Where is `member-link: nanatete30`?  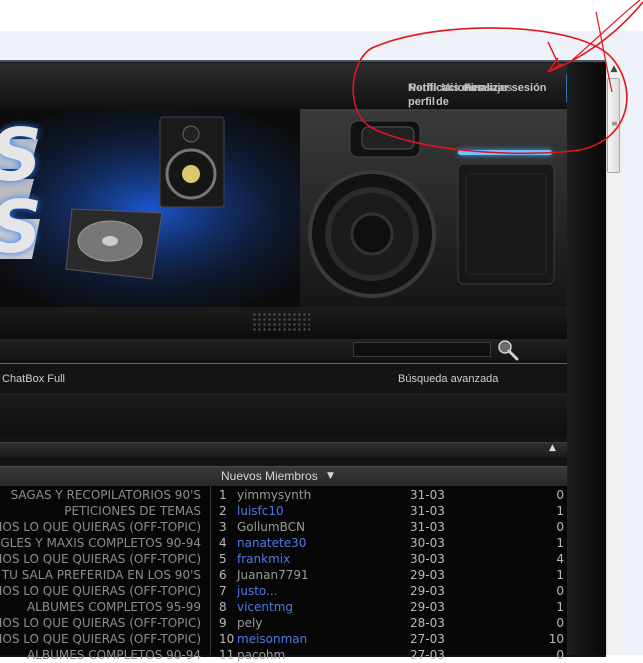
member-link: nanatete30 is located at coordinates (271, 543).